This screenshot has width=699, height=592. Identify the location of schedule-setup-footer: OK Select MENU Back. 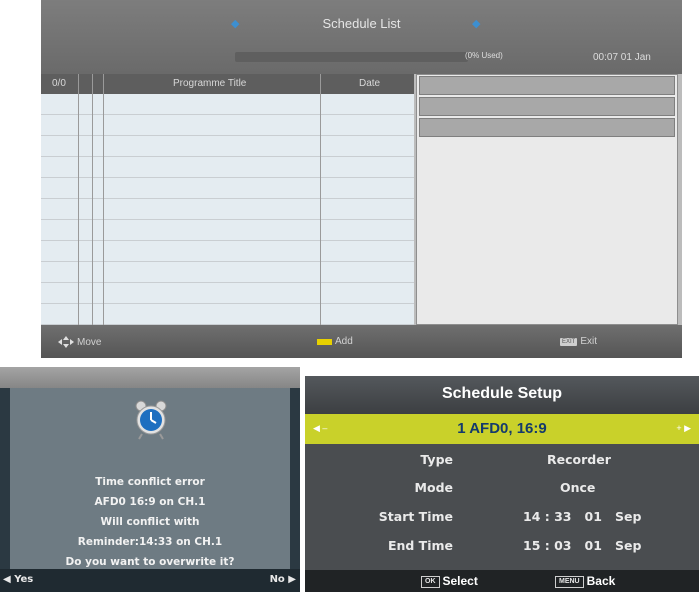
(502, 581).